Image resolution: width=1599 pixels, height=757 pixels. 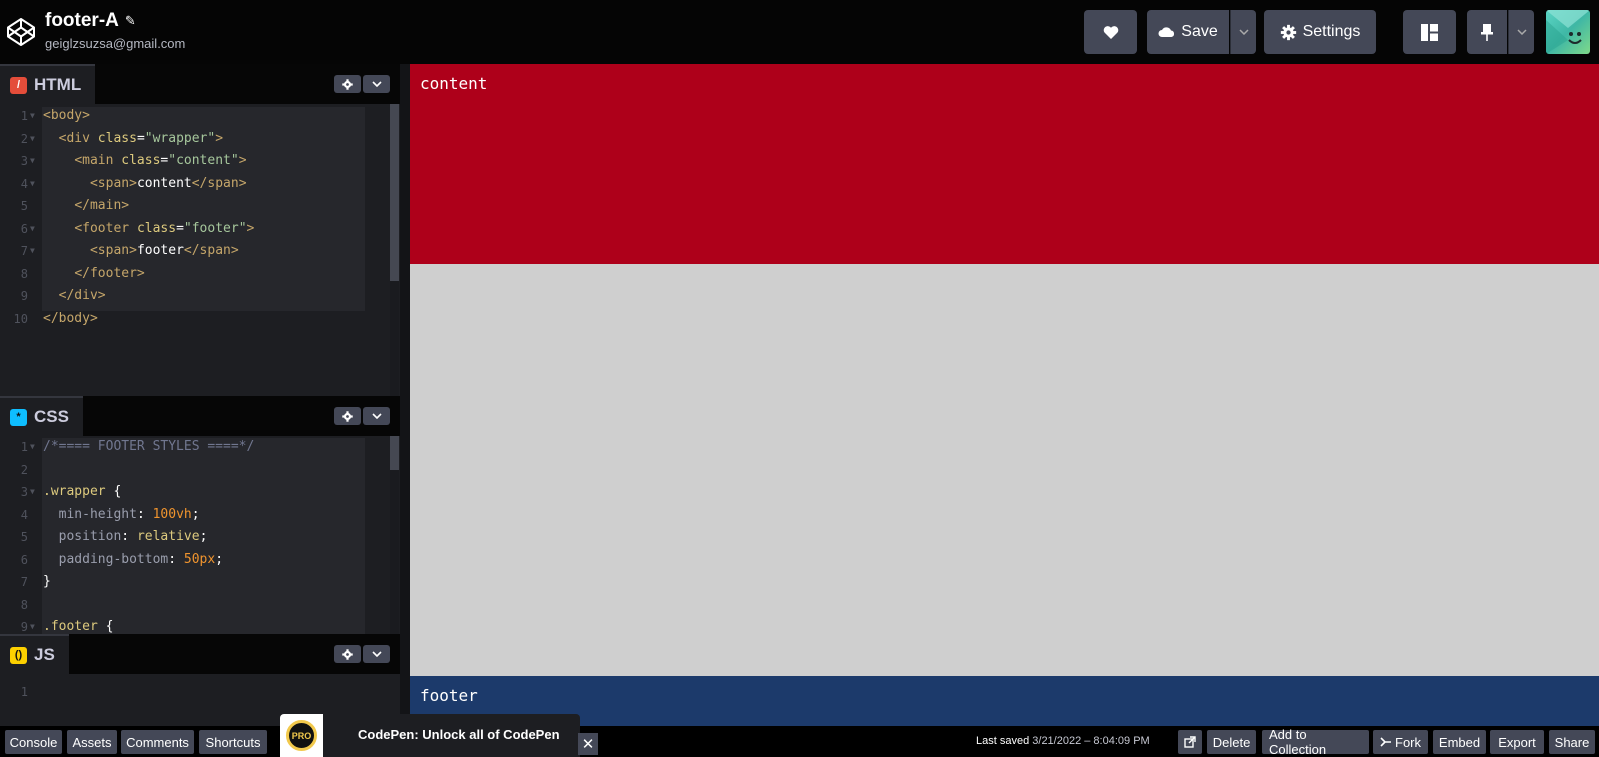 I want to click on html-code-line: 8 </footer>, so click(x=195, y=274).